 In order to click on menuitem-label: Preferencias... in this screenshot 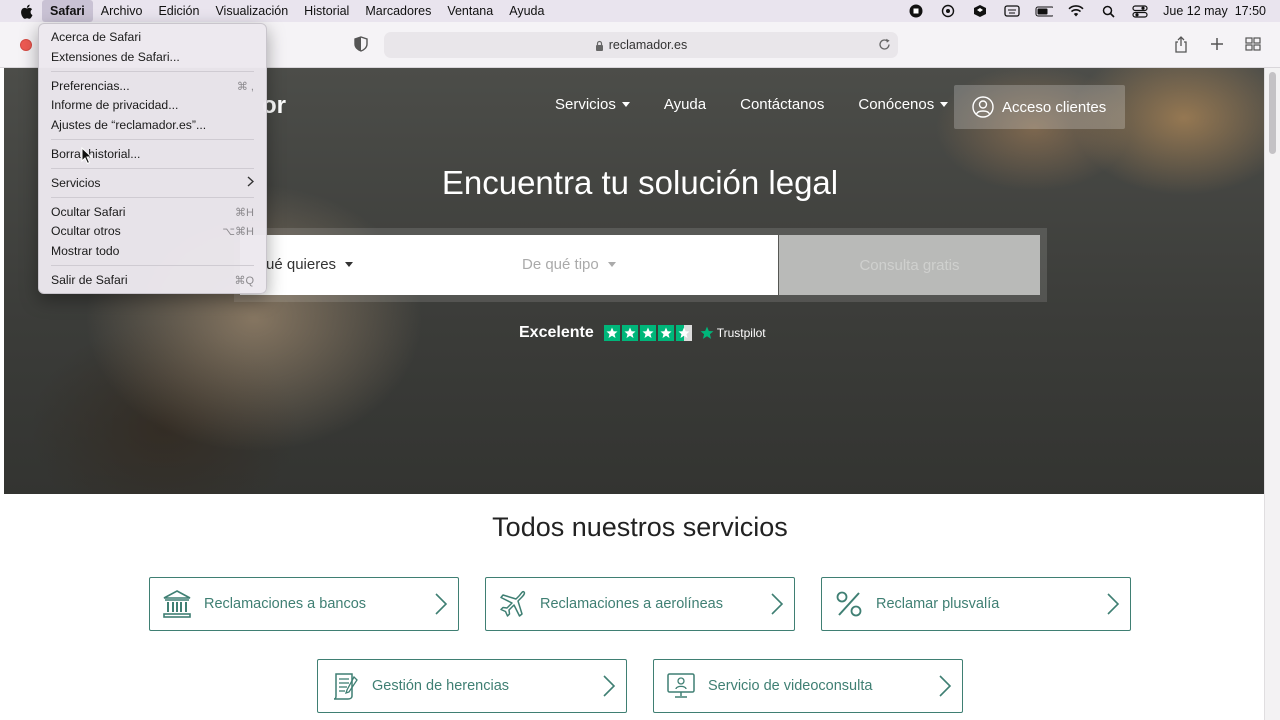, I will do `click(90, 86)`.